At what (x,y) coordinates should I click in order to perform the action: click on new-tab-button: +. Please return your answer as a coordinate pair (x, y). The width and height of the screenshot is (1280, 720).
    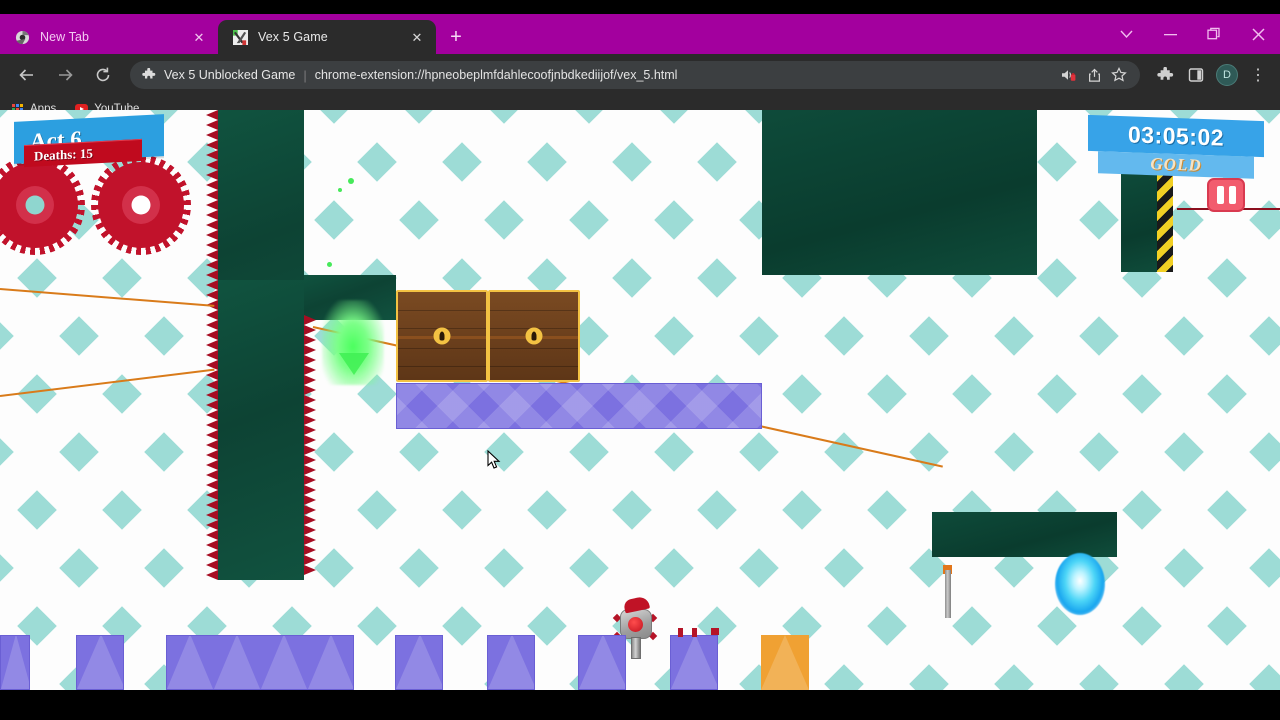
    Looking at the image, I should click on (456, 37).